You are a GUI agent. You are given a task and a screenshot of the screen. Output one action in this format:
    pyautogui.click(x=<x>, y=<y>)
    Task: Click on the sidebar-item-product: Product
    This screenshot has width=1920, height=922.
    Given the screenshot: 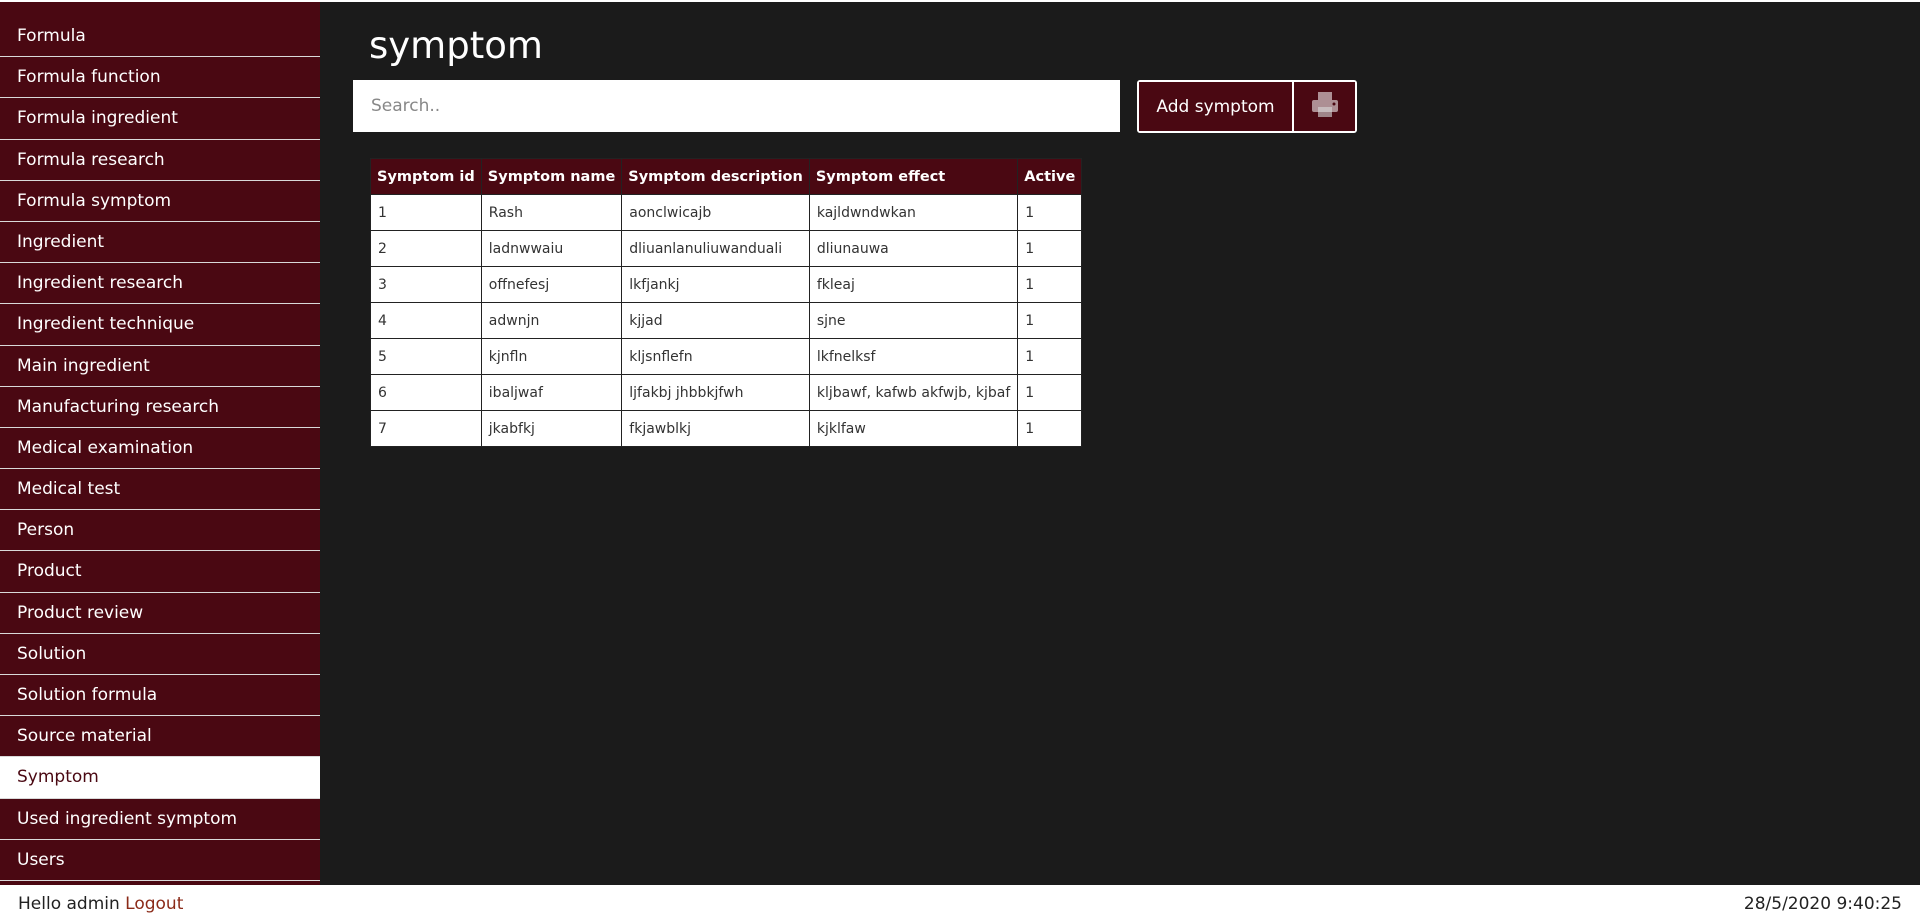 What is the action you would take?
    pyautogui.click(x=160, y=572)
    